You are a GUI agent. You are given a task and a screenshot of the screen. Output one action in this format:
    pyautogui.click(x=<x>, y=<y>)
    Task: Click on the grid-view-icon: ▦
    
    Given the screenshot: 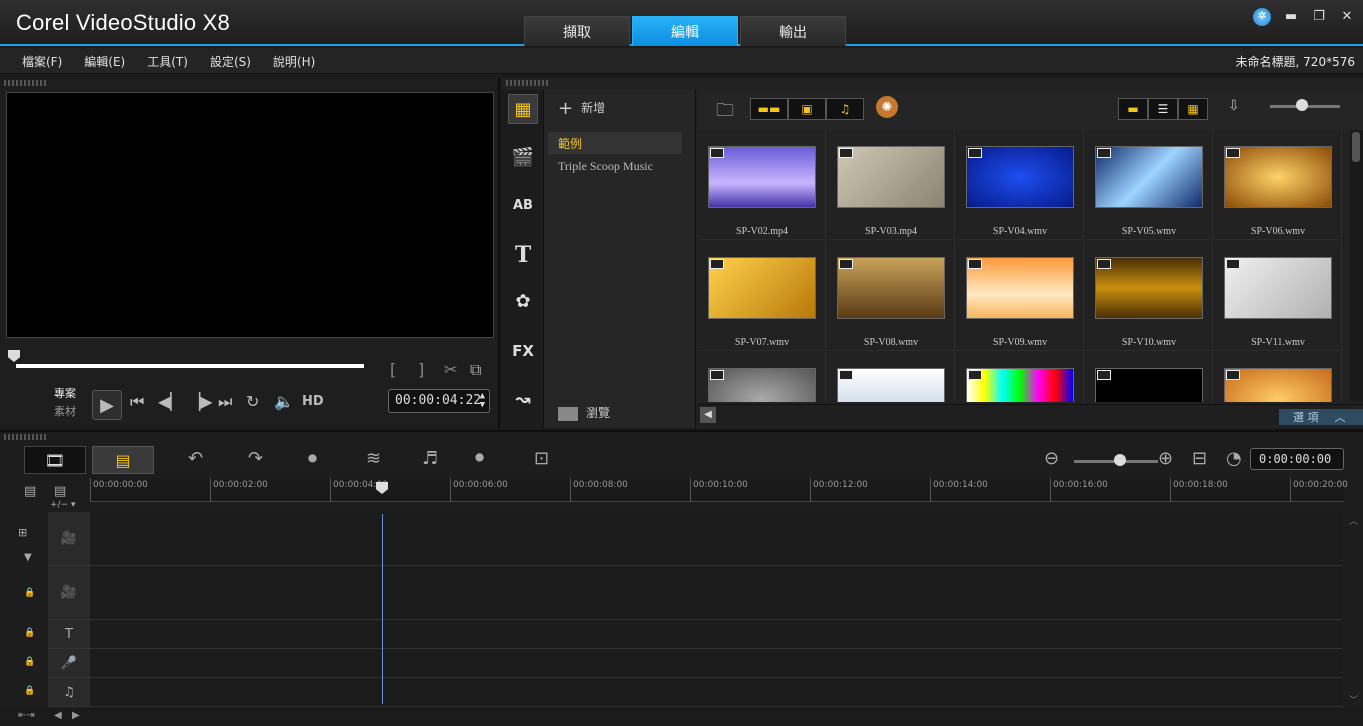 What is the action you would take?
    pyautogui.click(x=1193, y=109)
    